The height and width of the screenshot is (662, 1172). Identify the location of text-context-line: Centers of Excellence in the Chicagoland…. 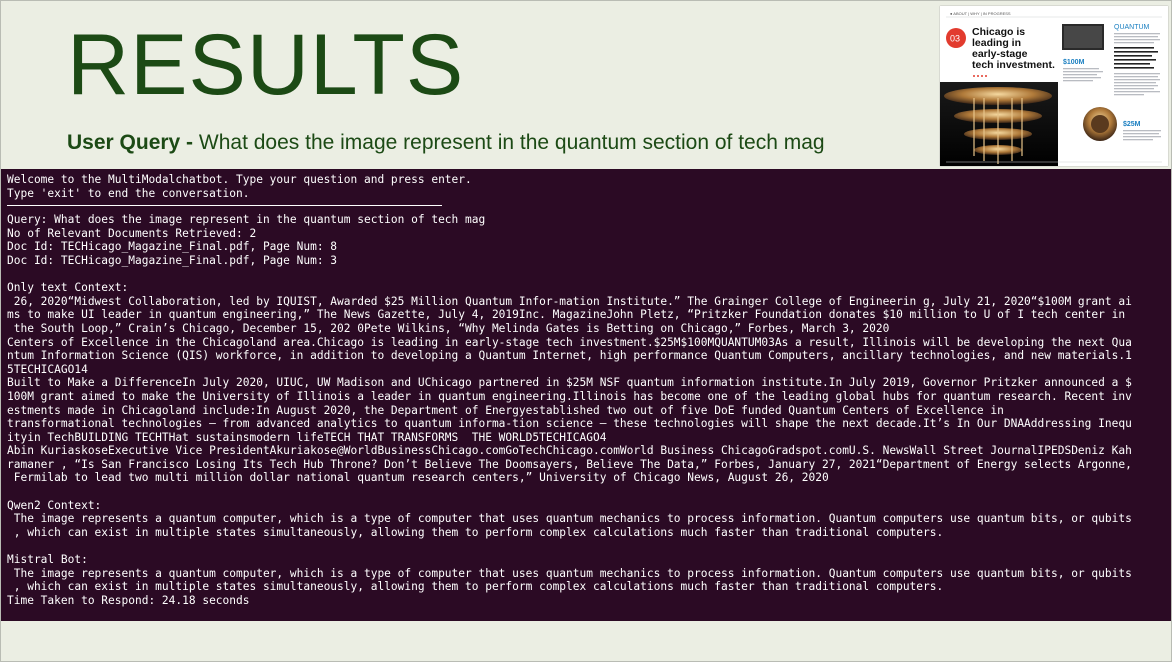
(569, 342).